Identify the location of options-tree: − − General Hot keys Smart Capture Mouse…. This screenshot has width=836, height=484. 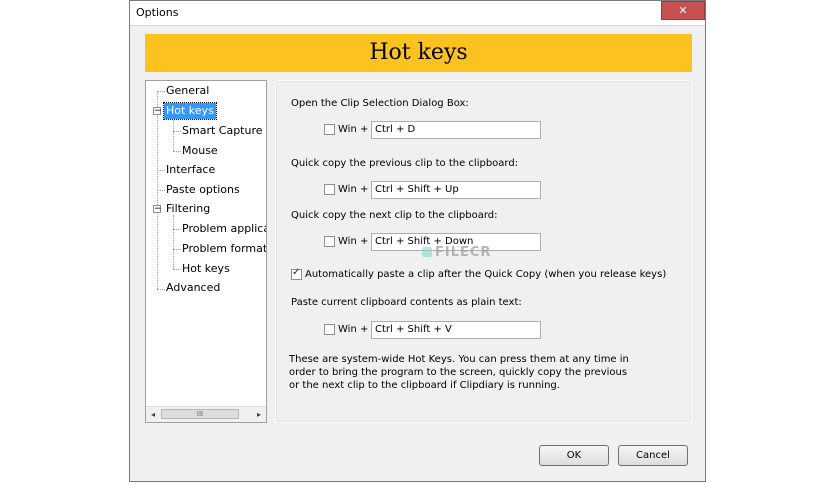
(206, 251).